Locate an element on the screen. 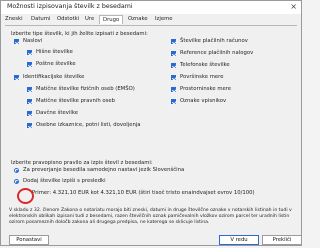 This screenshot has height=248, width=320. cancel-button: Prekliči is located at coordinates (282, 240).